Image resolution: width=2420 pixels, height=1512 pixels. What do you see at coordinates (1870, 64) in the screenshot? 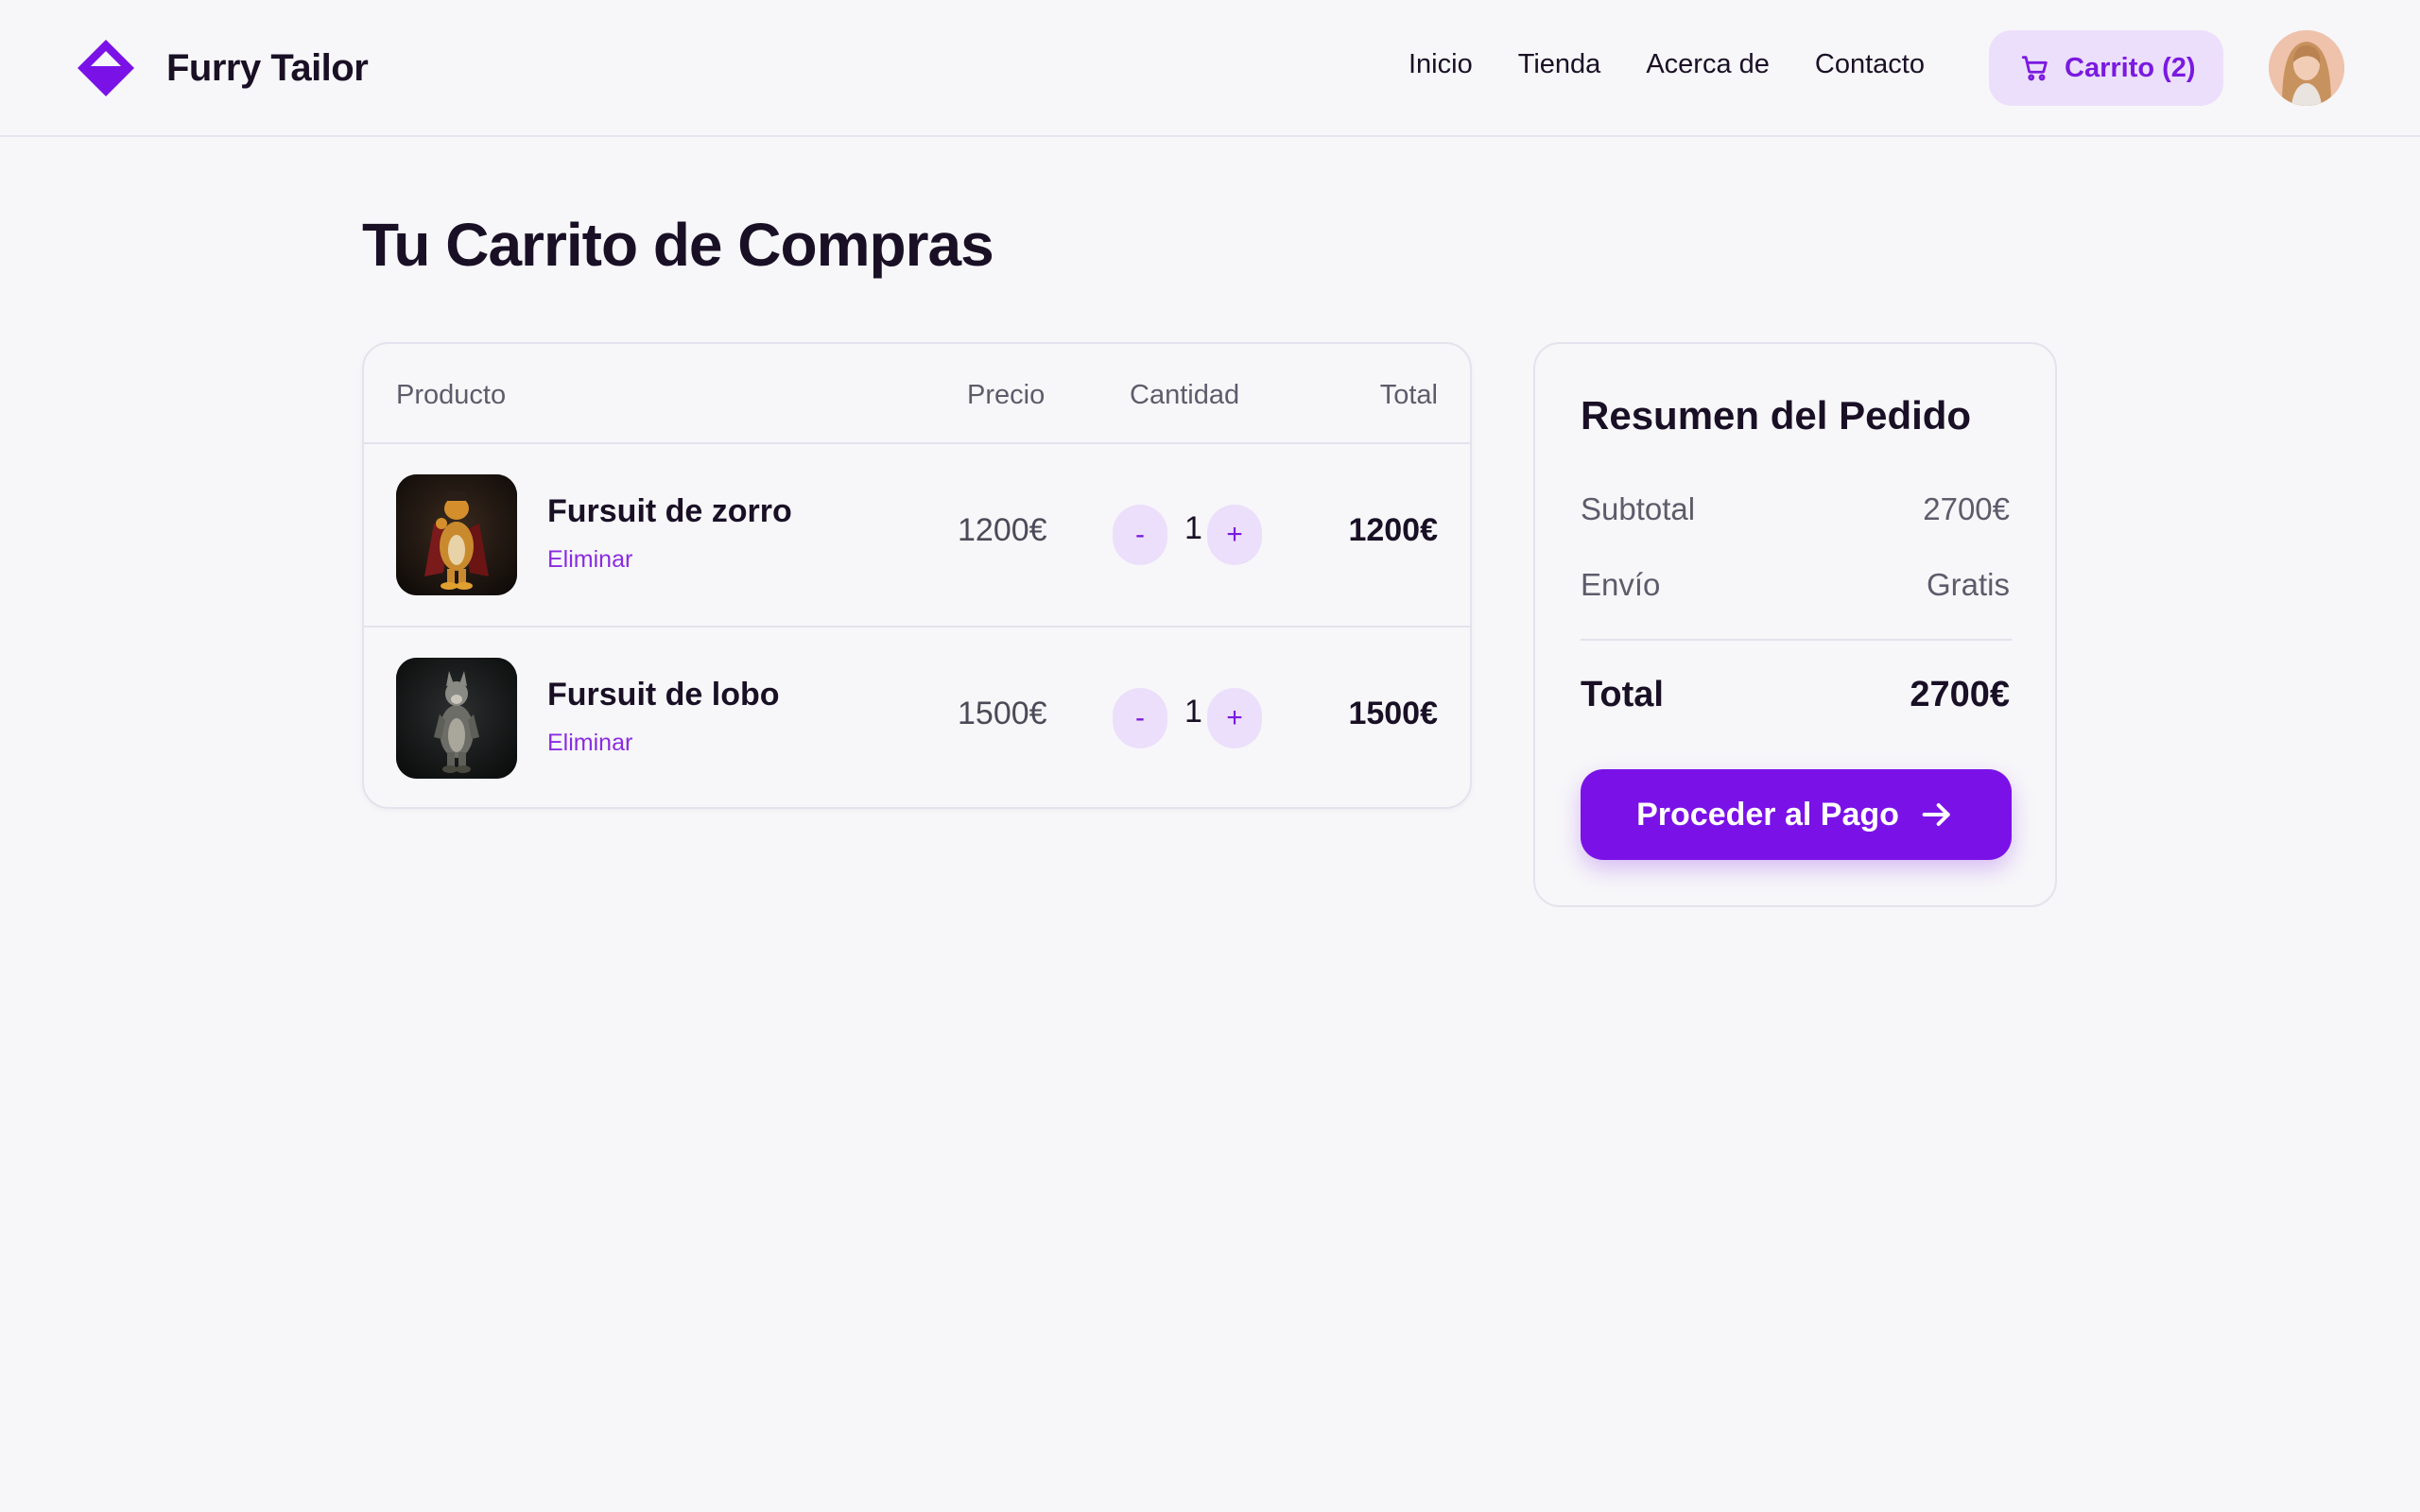
I see `nav-link-contacto: Contacto` at bounding box center [1870, 64].